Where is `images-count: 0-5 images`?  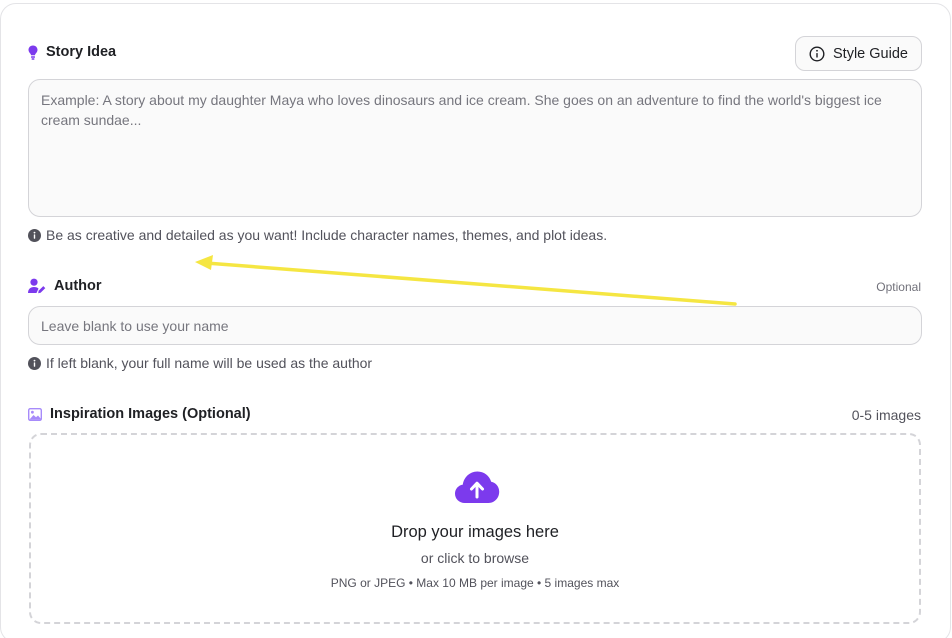 images-count: 0-5 images is located at coordinates (886, 415).